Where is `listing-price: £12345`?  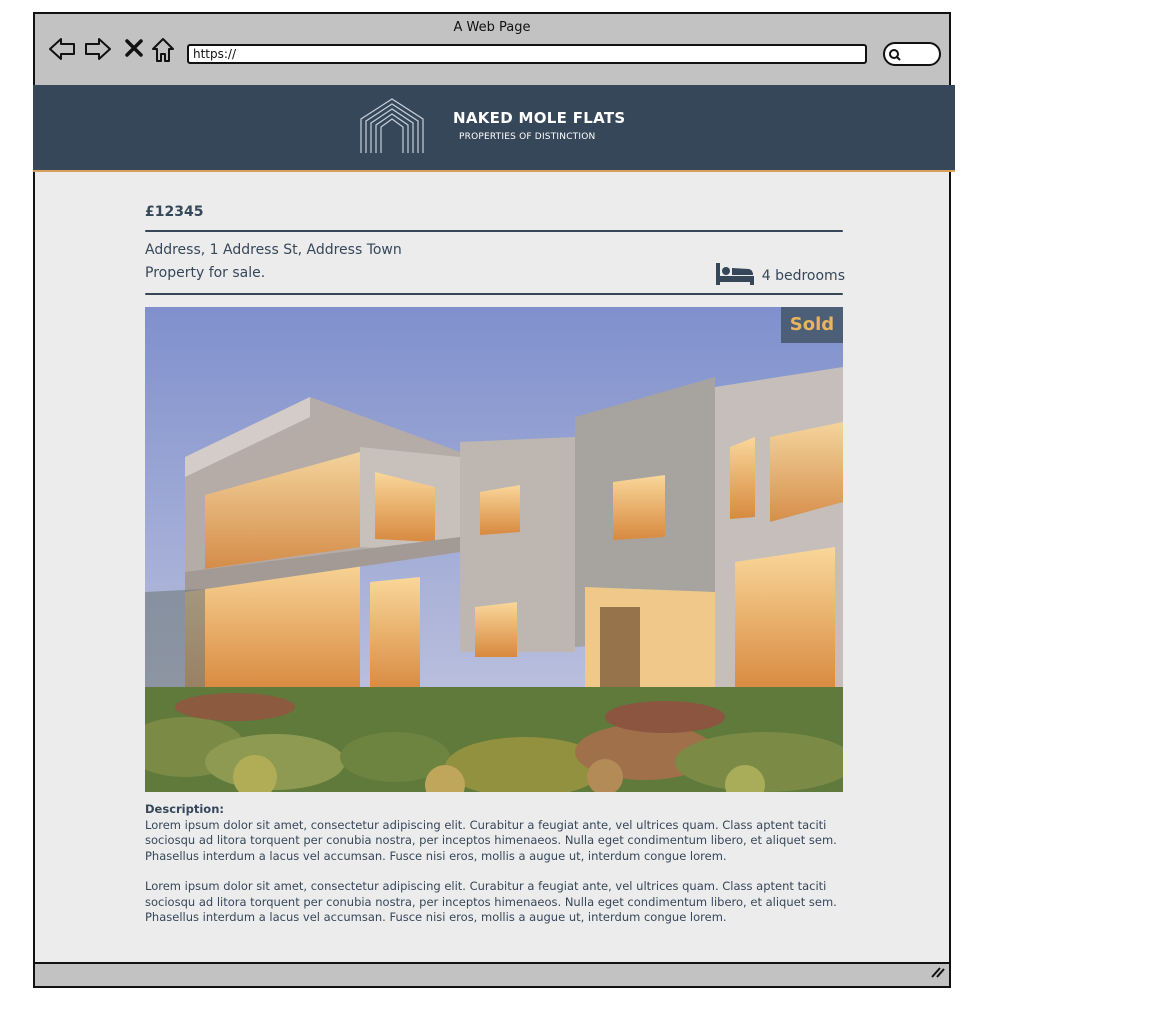
listing-price: £12345 is located at coordinates (174, 212).